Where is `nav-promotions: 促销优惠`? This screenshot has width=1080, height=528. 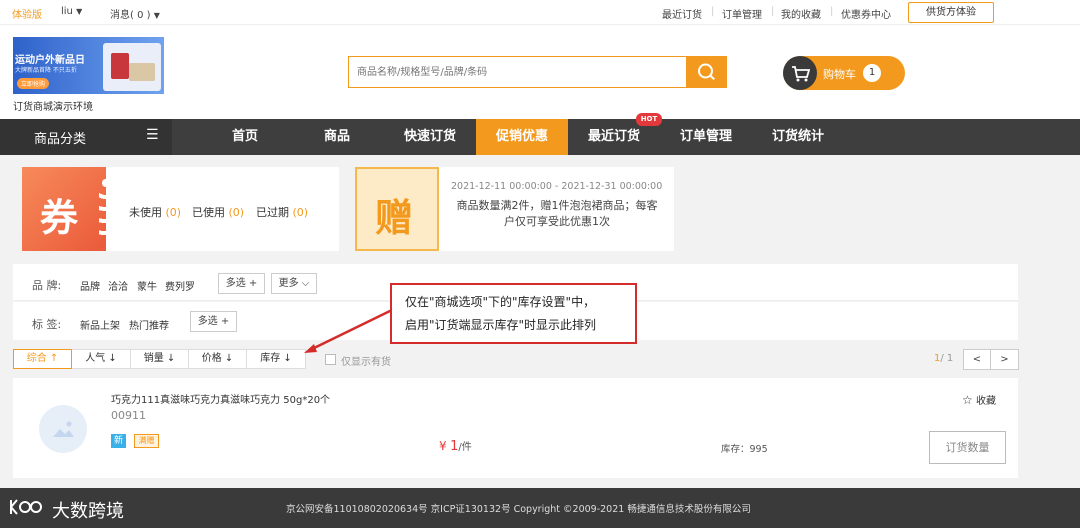
nav-promotions: 促销优惠 is located at coordinates (522, 137).